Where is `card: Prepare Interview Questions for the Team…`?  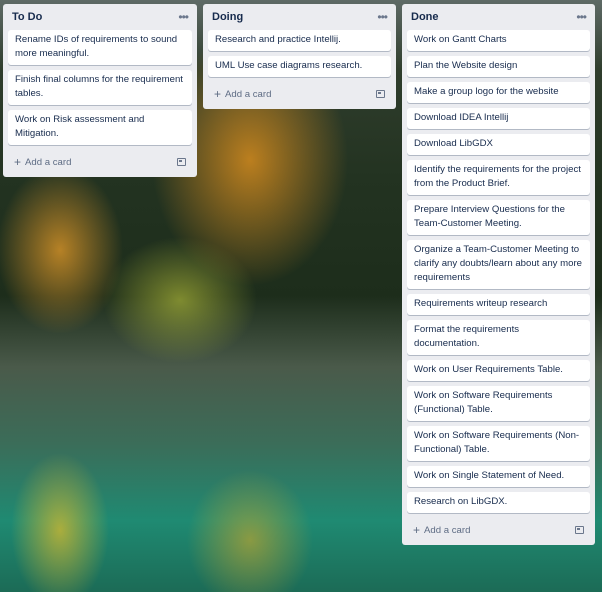 card: Prepare Interview Questions for the Team… is located at coordinates (498, 217).